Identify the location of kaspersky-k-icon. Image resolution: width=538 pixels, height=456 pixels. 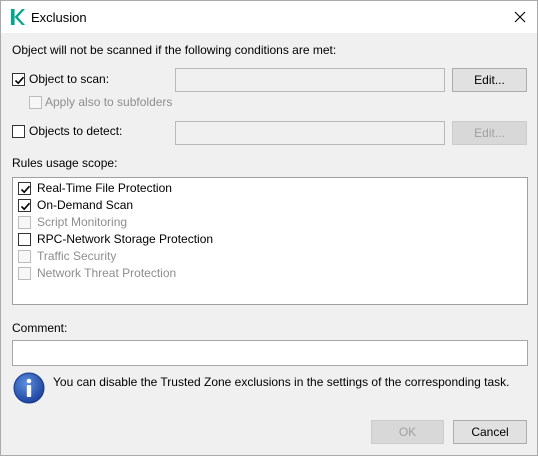
(18, 17).